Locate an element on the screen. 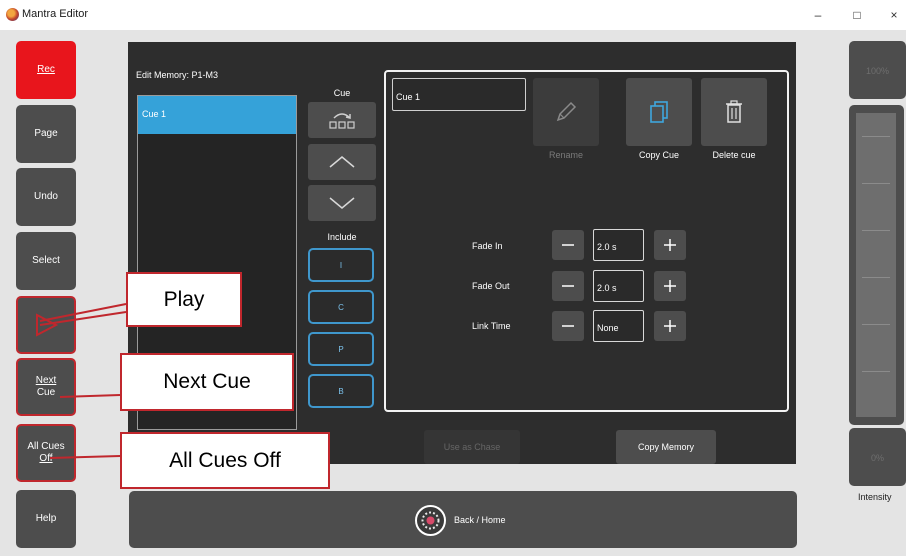 This screenshot has height=556, width=906. play-callout: Play is located at coordinates (184, 299).